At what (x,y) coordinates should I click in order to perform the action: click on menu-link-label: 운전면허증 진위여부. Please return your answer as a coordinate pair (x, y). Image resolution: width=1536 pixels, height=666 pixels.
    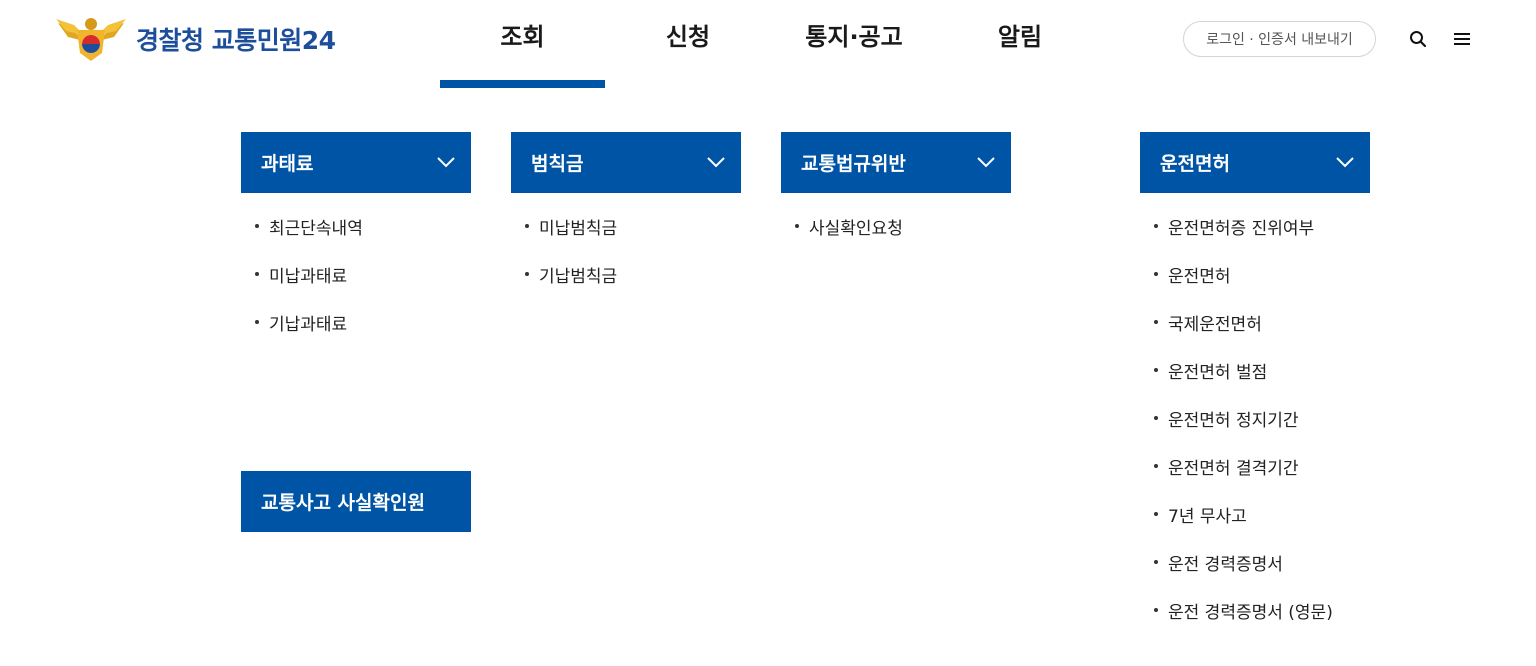
    Looking at the image, I should click on (1241, 229).